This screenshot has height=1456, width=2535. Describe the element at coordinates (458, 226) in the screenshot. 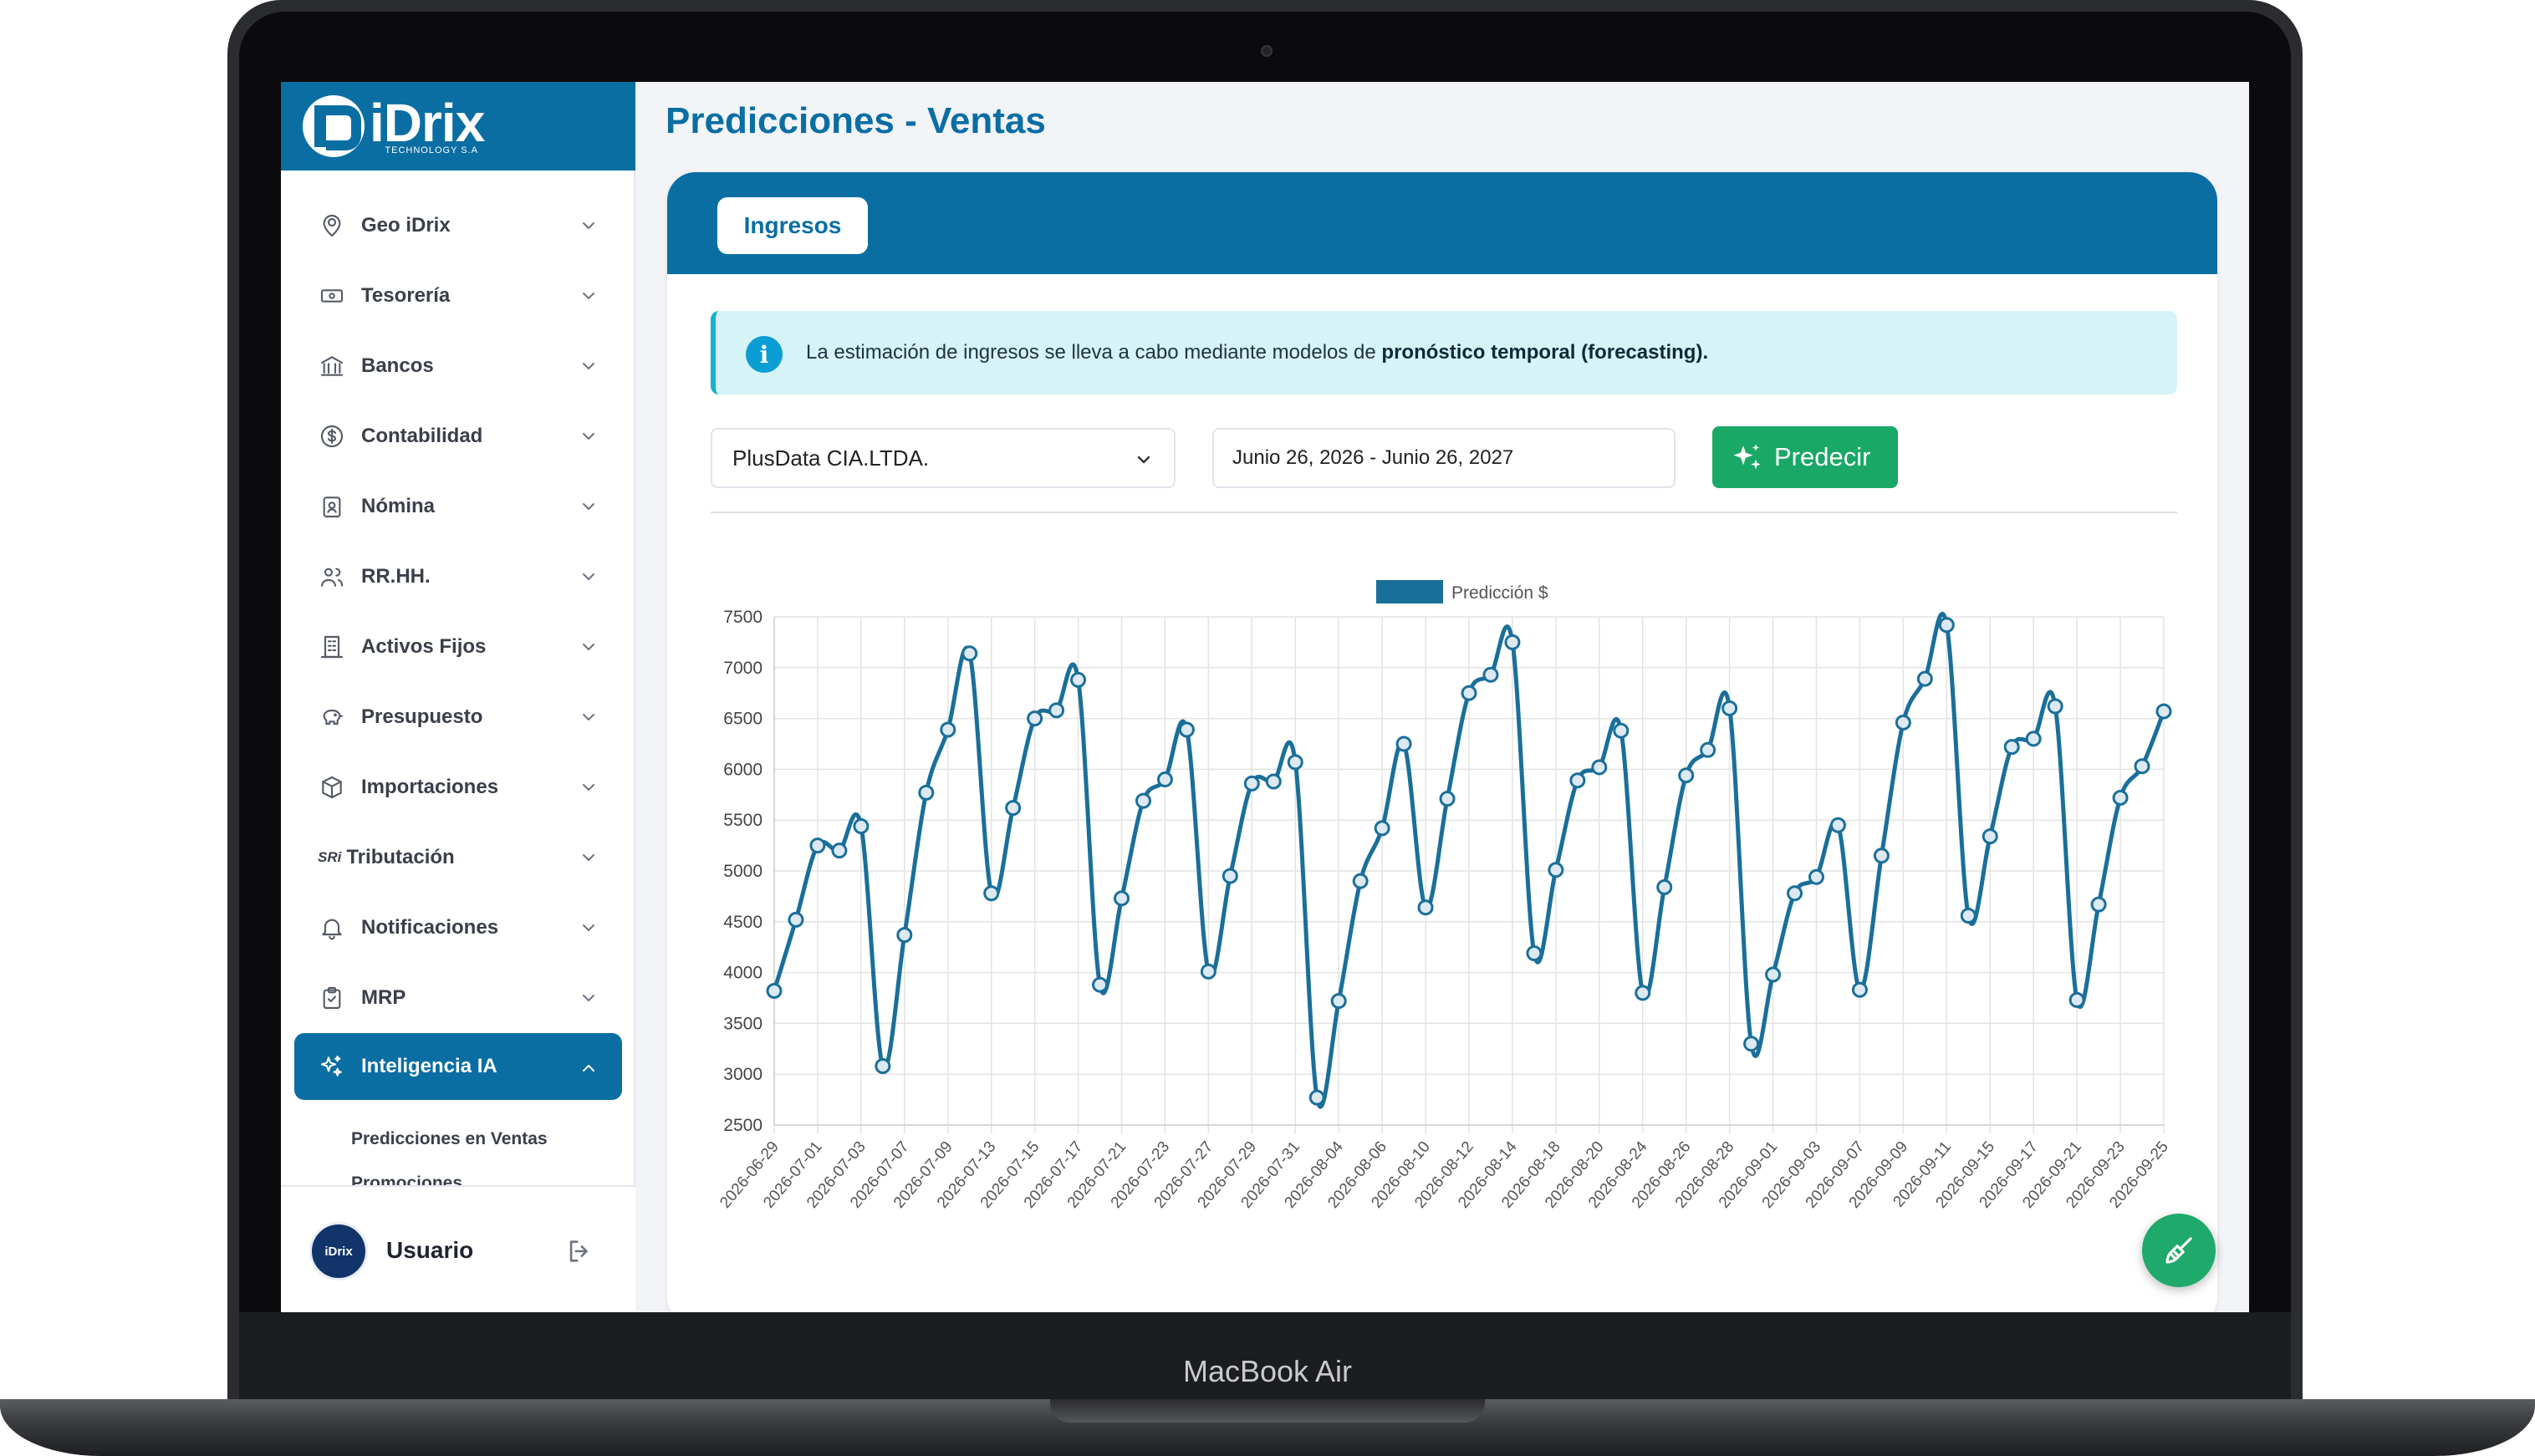

I see `sidebar-item-geo-idrix: Geo iDrix` at that location.